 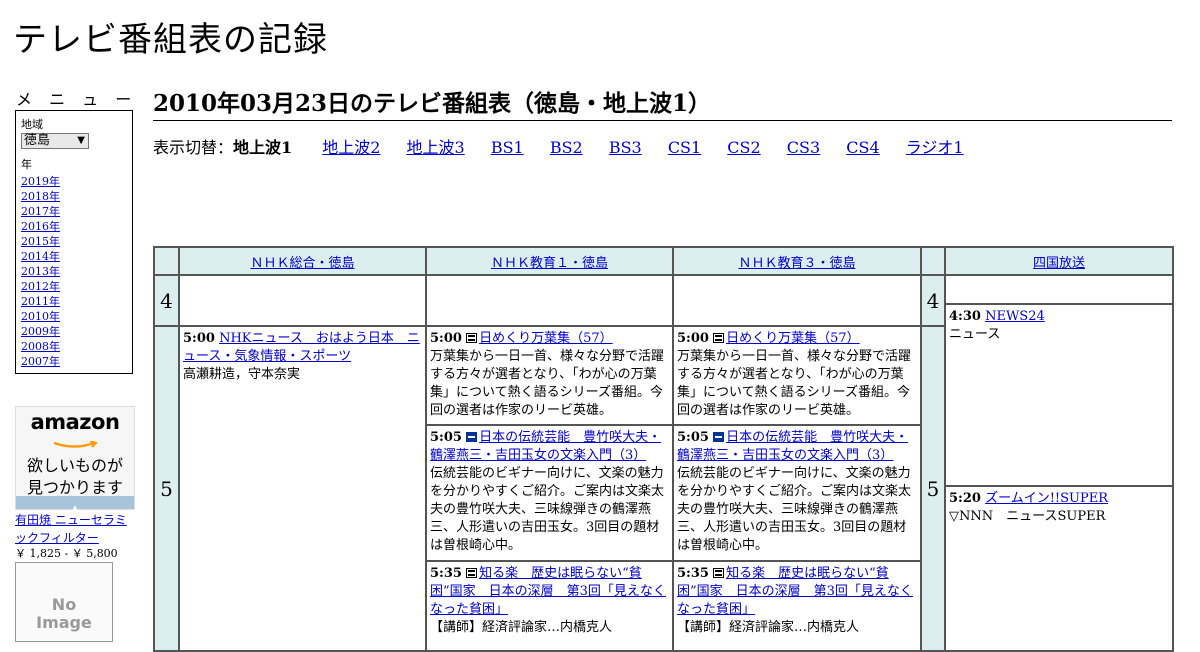 I want to click on channel-link-nhk-edu1: ＮＨＫ教育１・徳島, so click(x=549, y=263).